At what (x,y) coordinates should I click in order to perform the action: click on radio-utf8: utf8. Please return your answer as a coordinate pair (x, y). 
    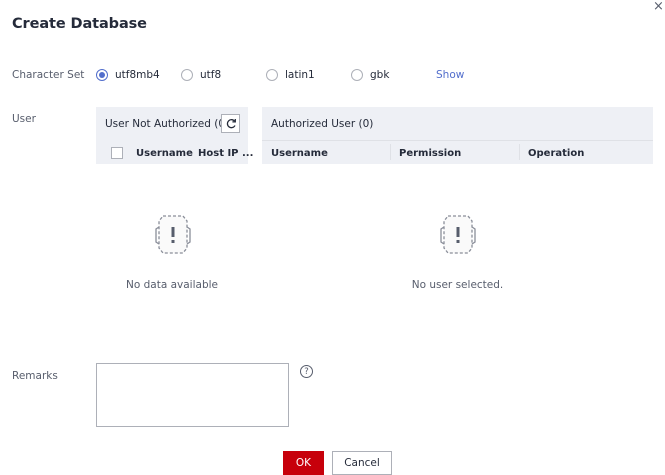
    Looking at the image, I should click on (201, 75).